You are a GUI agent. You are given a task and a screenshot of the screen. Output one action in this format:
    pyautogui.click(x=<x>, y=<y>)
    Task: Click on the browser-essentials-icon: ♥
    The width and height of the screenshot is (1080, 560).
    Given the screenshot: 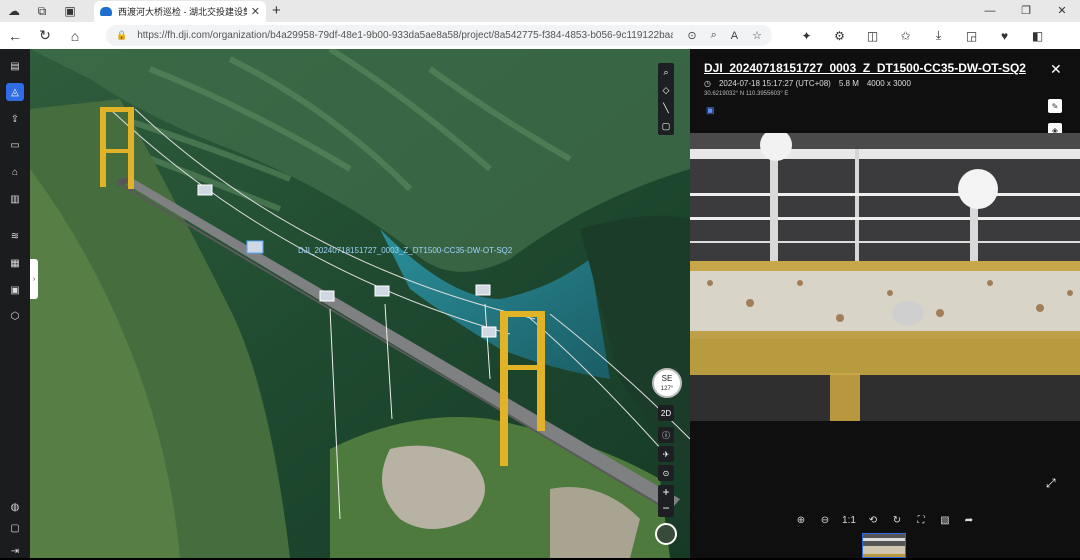 What is the action you would take?
    pyautogui.click(x=1004, y=36)
    